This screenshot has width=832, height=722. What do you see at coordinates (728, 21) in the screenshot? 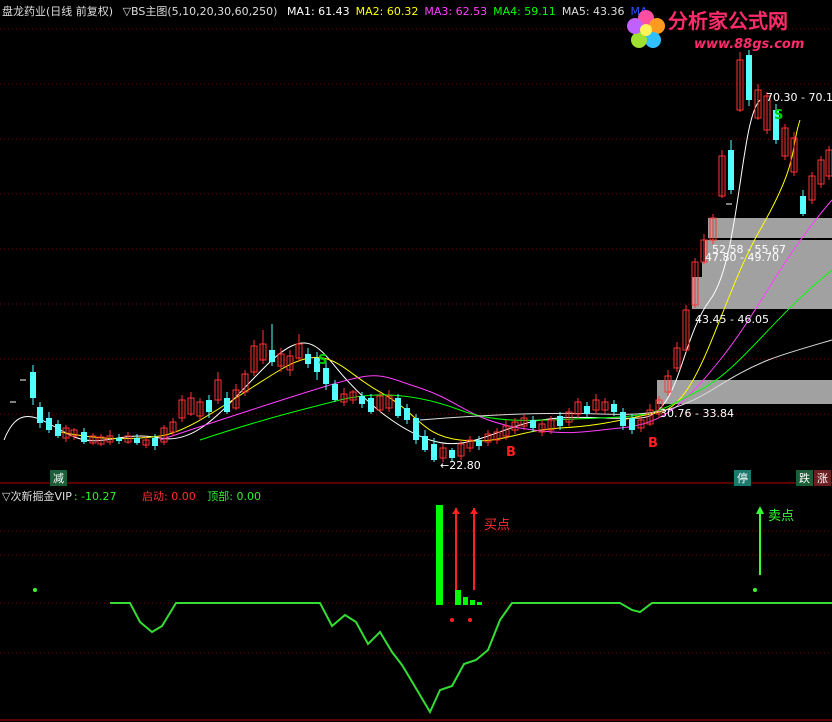
I see `logo-text: 分析家公式网` at bounding box center [728, 21].